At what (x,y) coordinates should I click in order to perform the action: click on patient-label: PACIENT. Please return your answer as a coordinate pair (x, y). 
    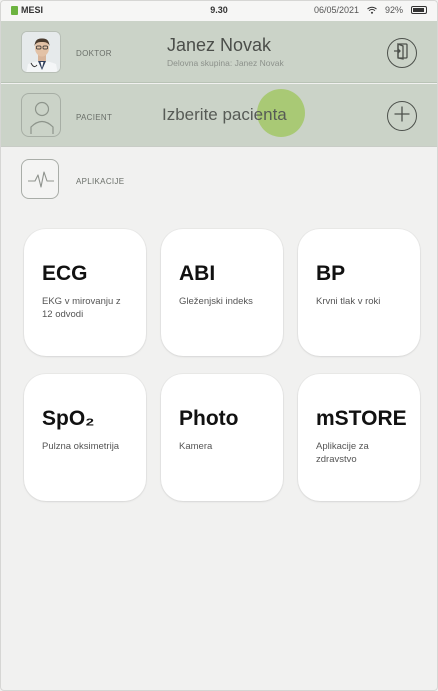
    Looking at the image, I should click on (94, 117).